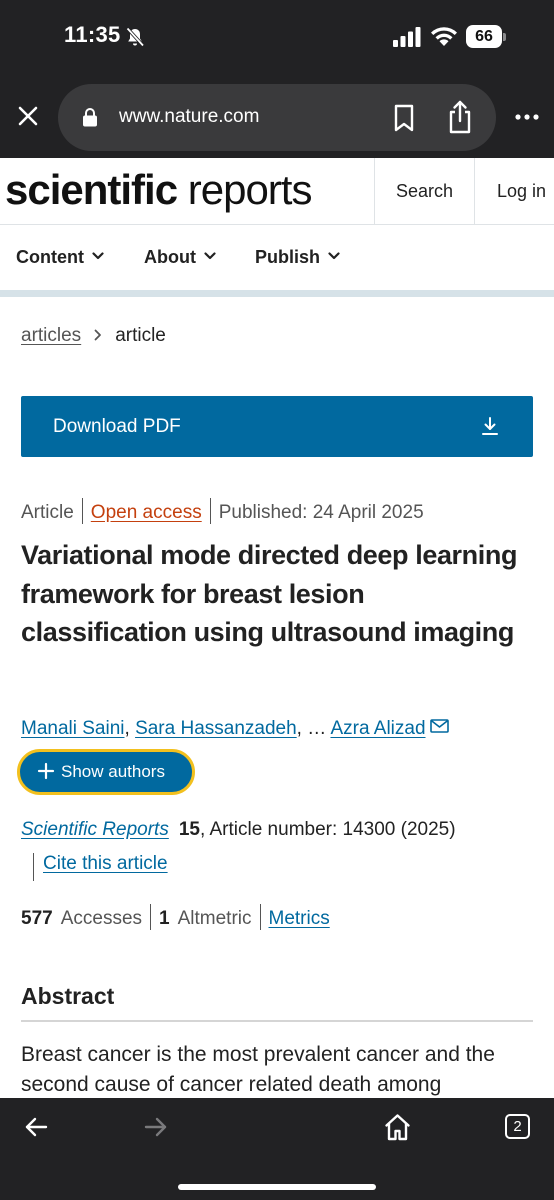  Describe the element at coordinates (517, 1126) in the screenshot. I see `tabs-button: 2` at that location.